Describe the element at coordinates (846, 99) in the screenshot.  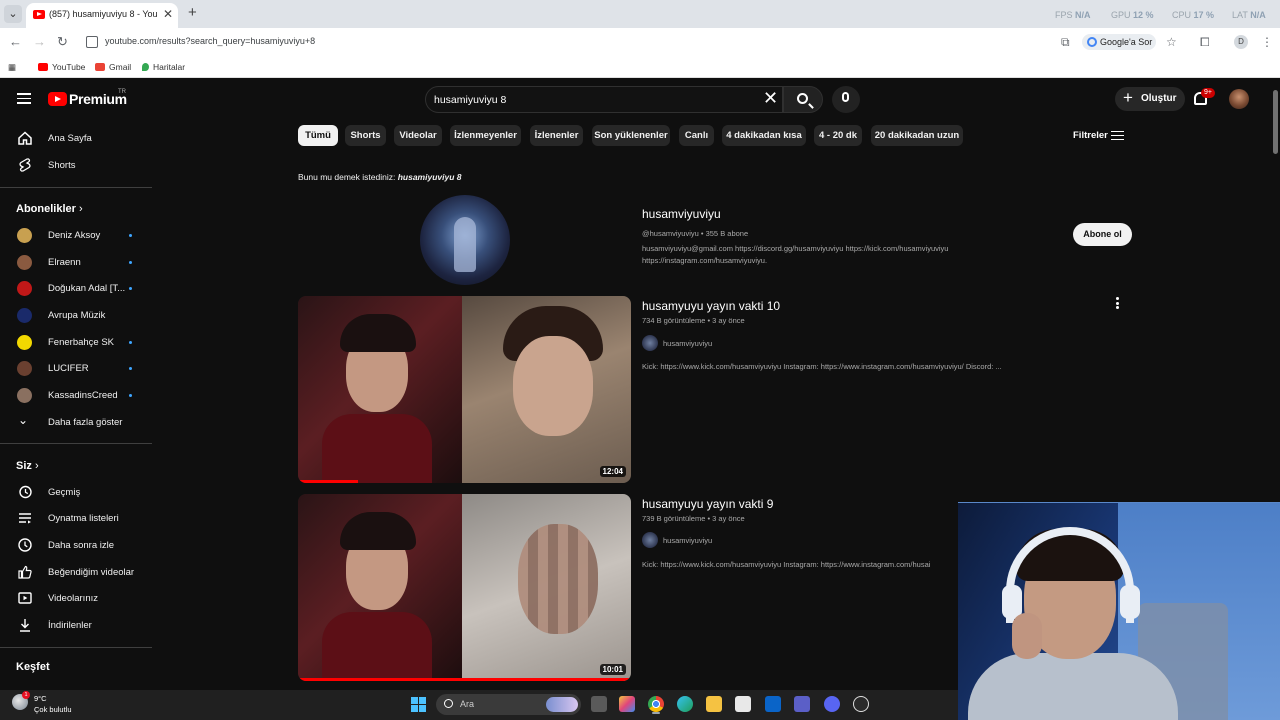
I see `voice-search-button` at that location.